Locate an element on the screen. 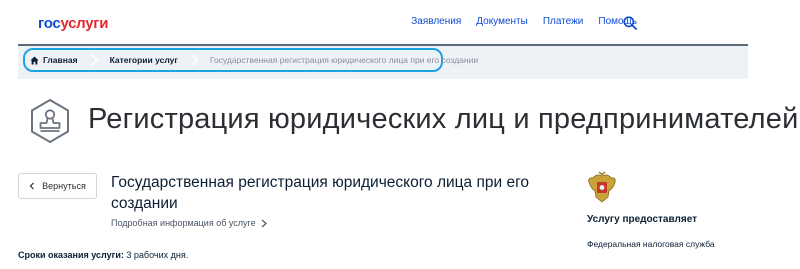 This screenshot has width=800, height=269. service-term-label: Сроки оказания услуги: is located at coordinates (71, 255).